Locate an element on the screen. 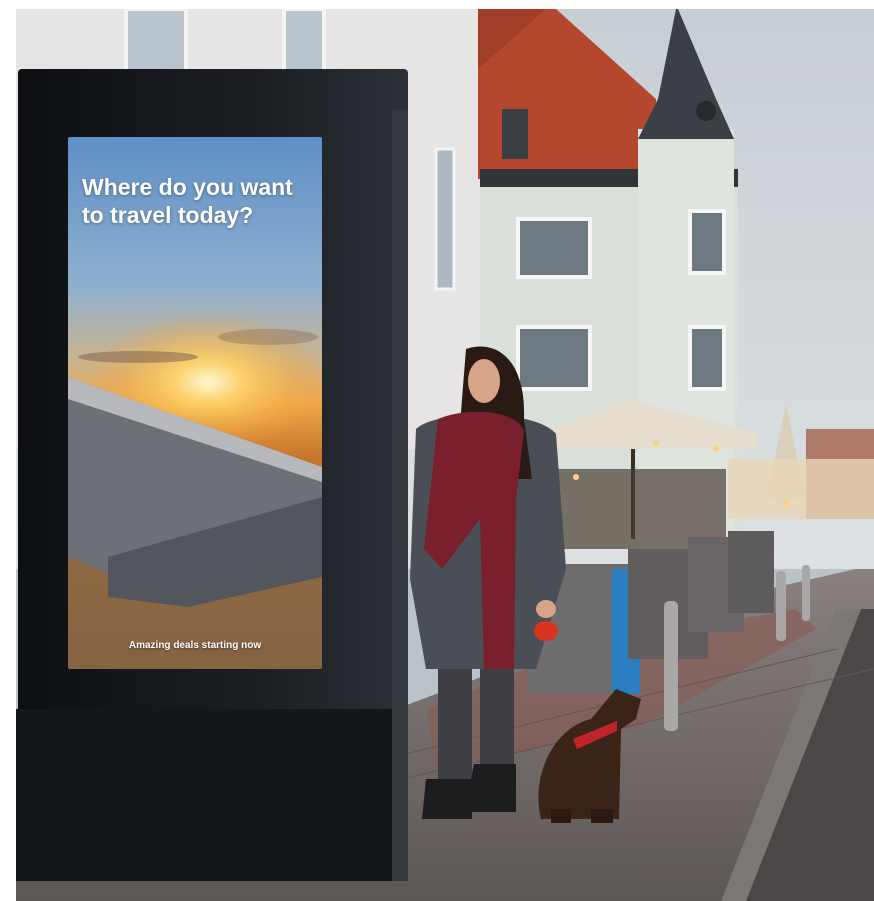  ad-tagline: Amazing deals starting now is located at coordinates (195, 645).